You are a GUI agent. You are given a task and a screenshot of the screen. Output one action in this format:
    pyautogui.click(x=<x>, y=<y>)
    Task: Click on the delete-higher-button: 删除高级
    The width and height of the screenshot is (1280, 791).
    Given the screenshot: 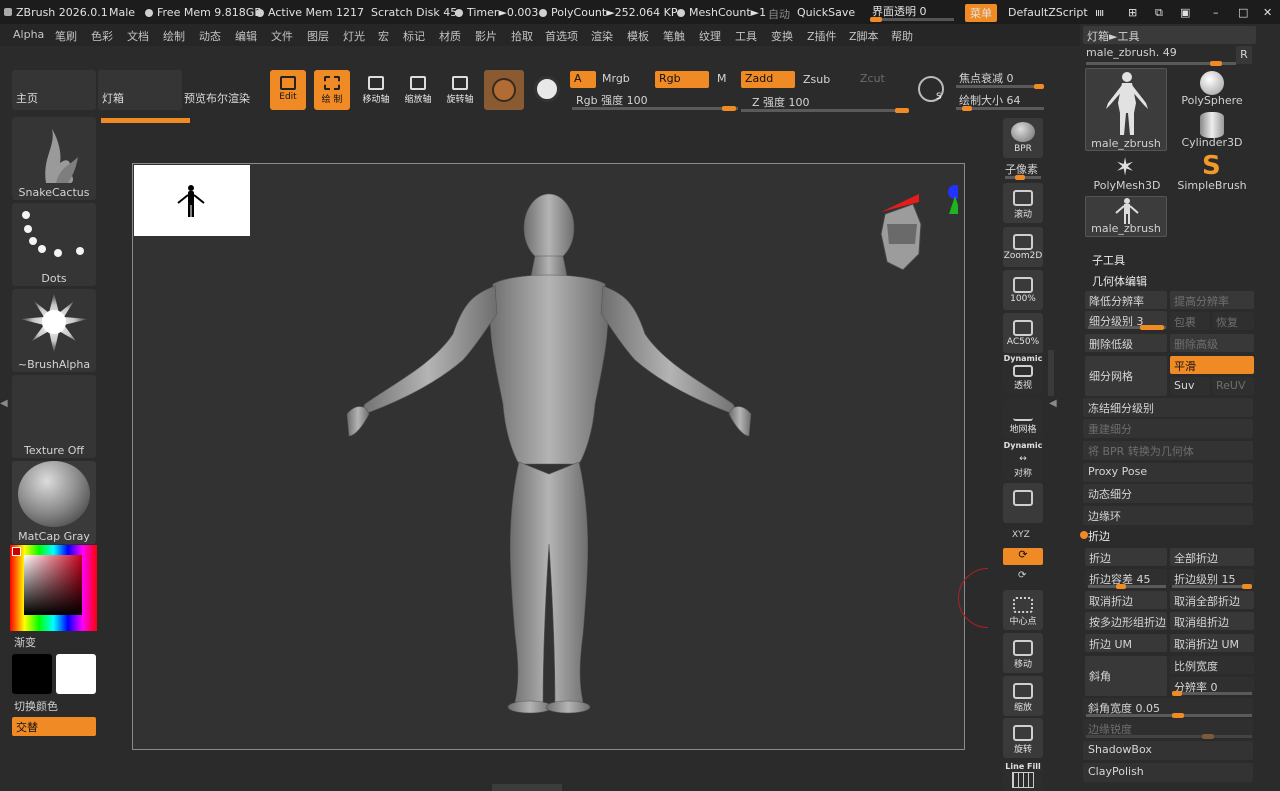 What is the action you would take?
    pyautogui.click(x=1212, y=343)
    